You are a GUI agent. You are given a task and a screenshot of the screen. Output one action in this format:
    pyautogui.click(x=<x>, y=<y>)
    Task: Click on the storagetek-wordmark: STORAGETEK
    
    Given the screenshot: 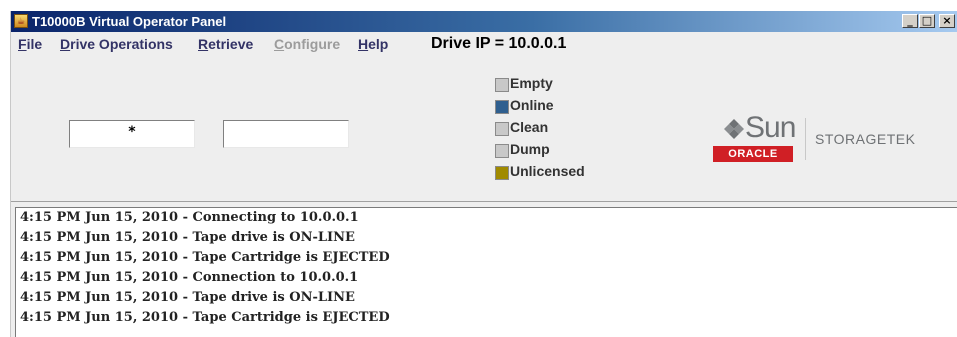 What is the action you would take?
    pyautogui.click(x=865, y=139)
    